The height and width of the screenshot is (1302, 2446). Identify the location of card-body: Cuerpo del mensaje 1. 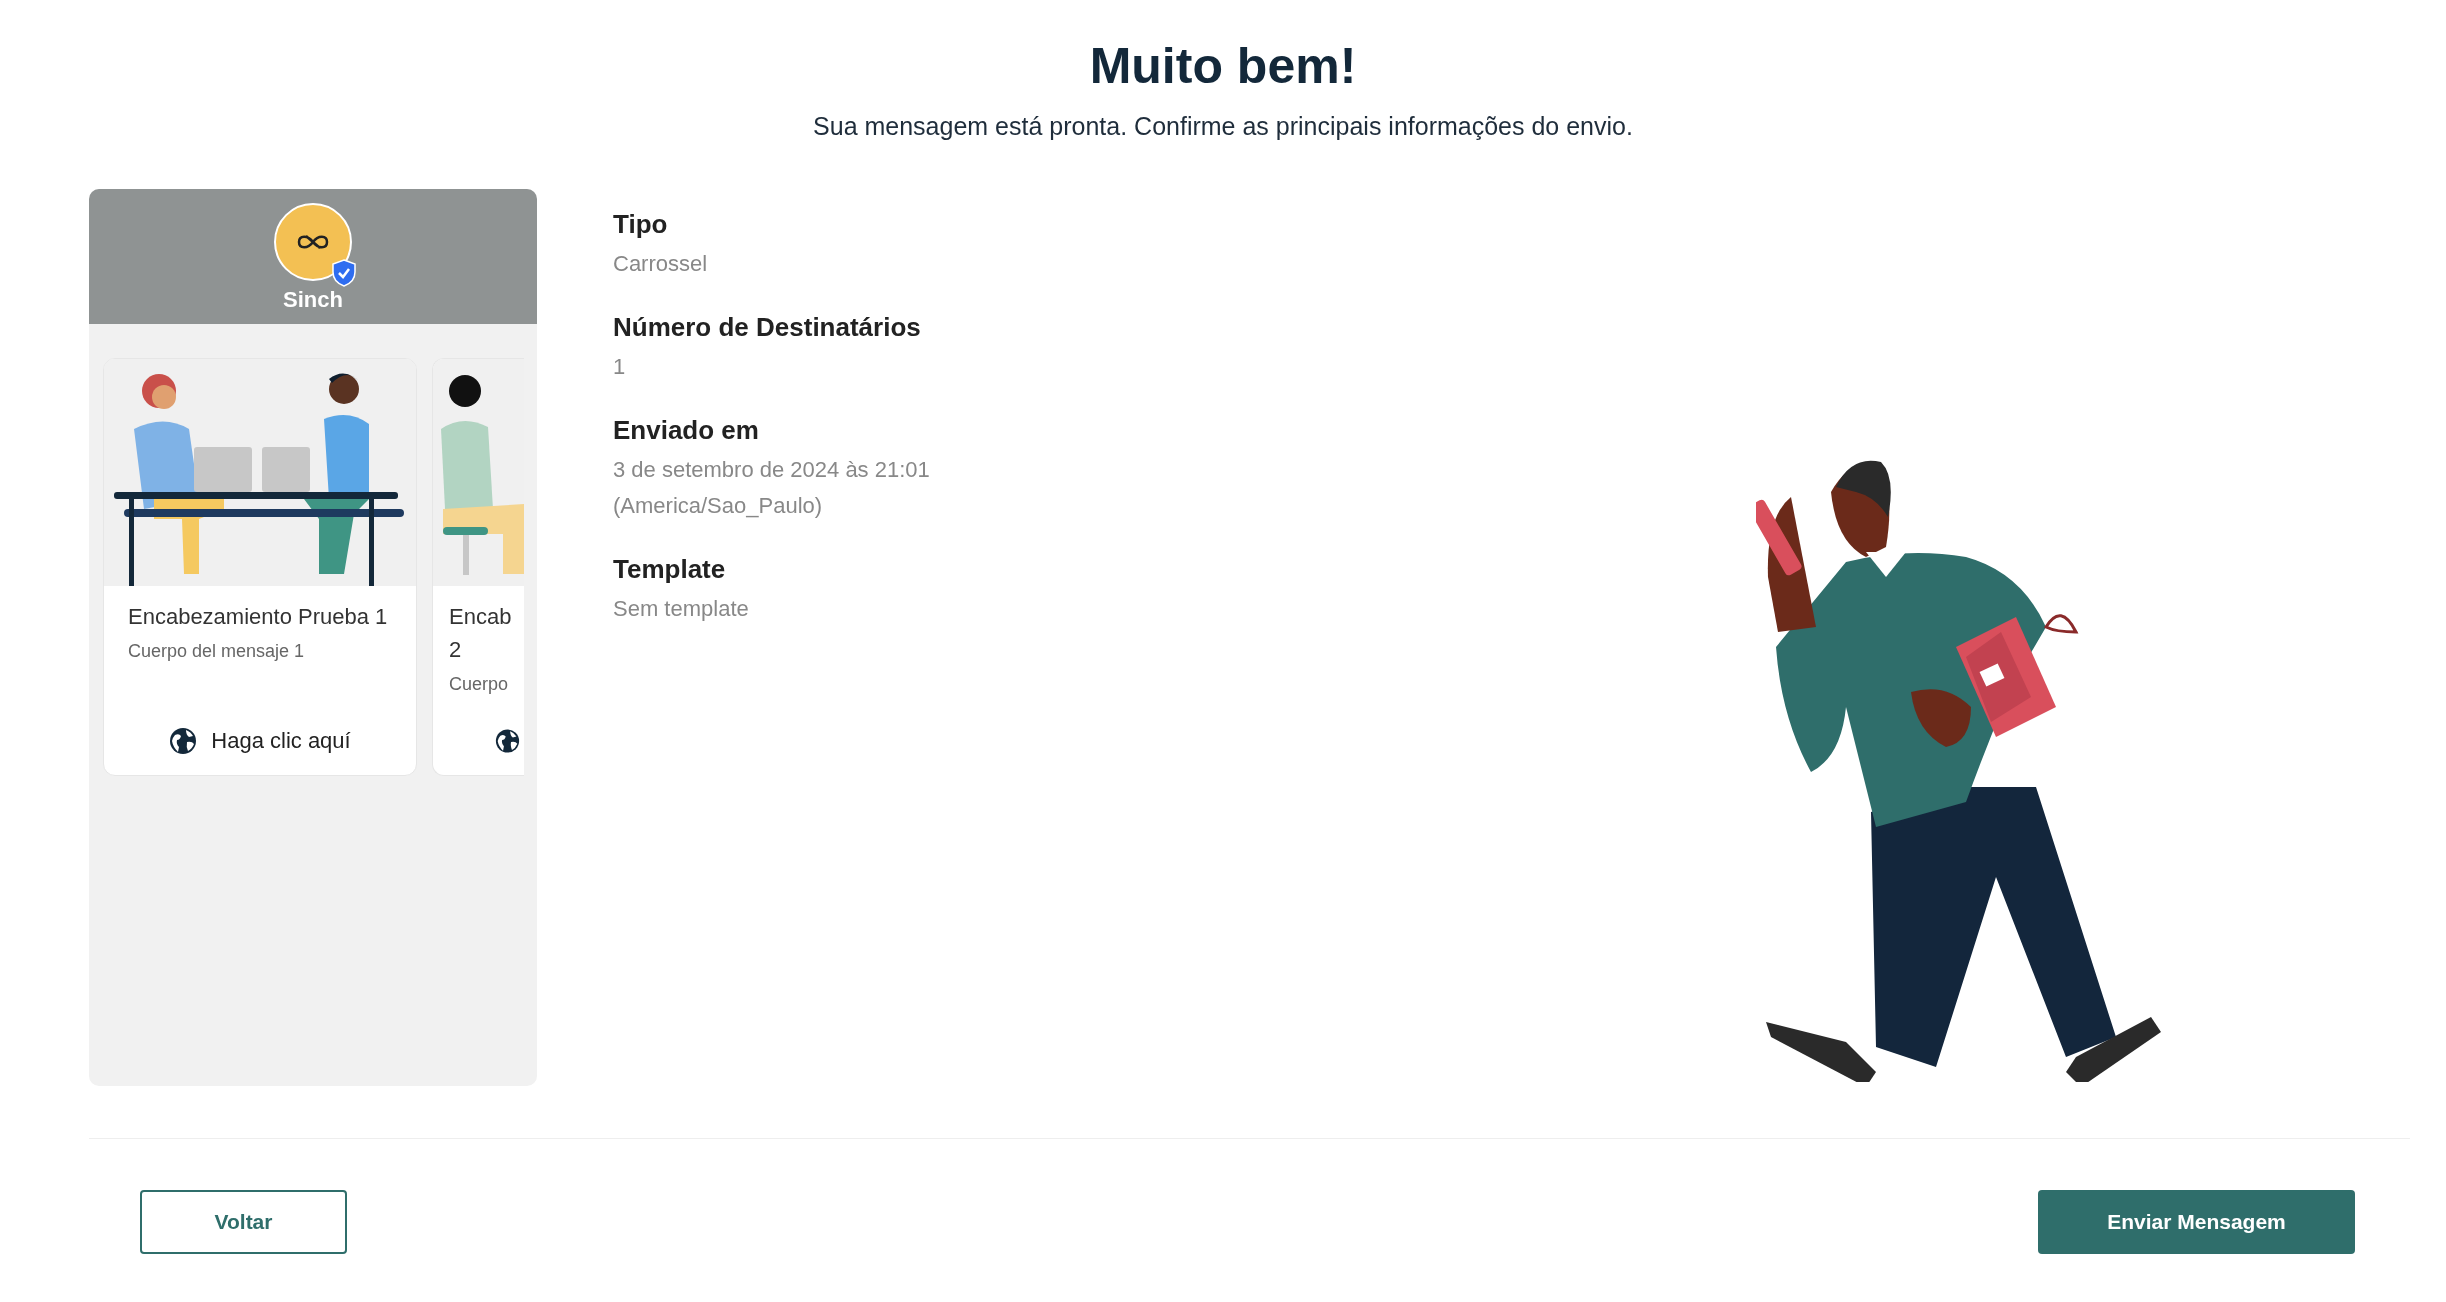
(216, 651).